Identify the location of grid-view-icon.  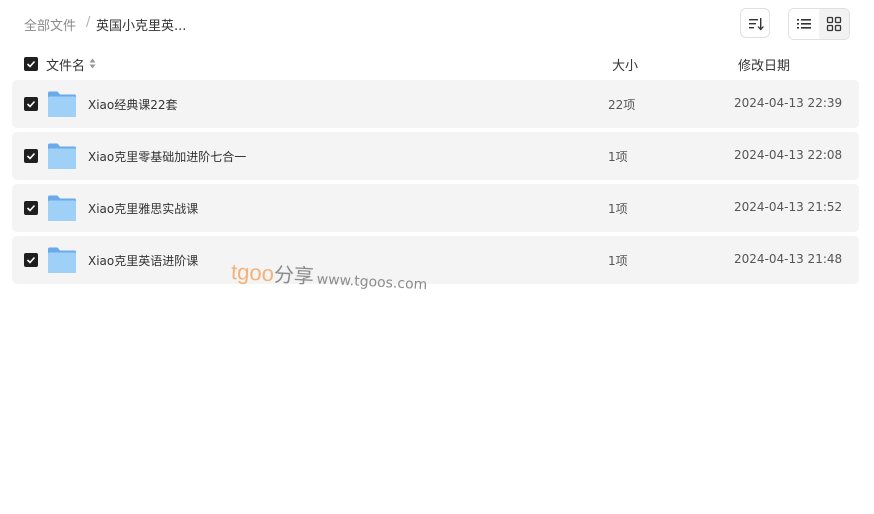
(834, 24).